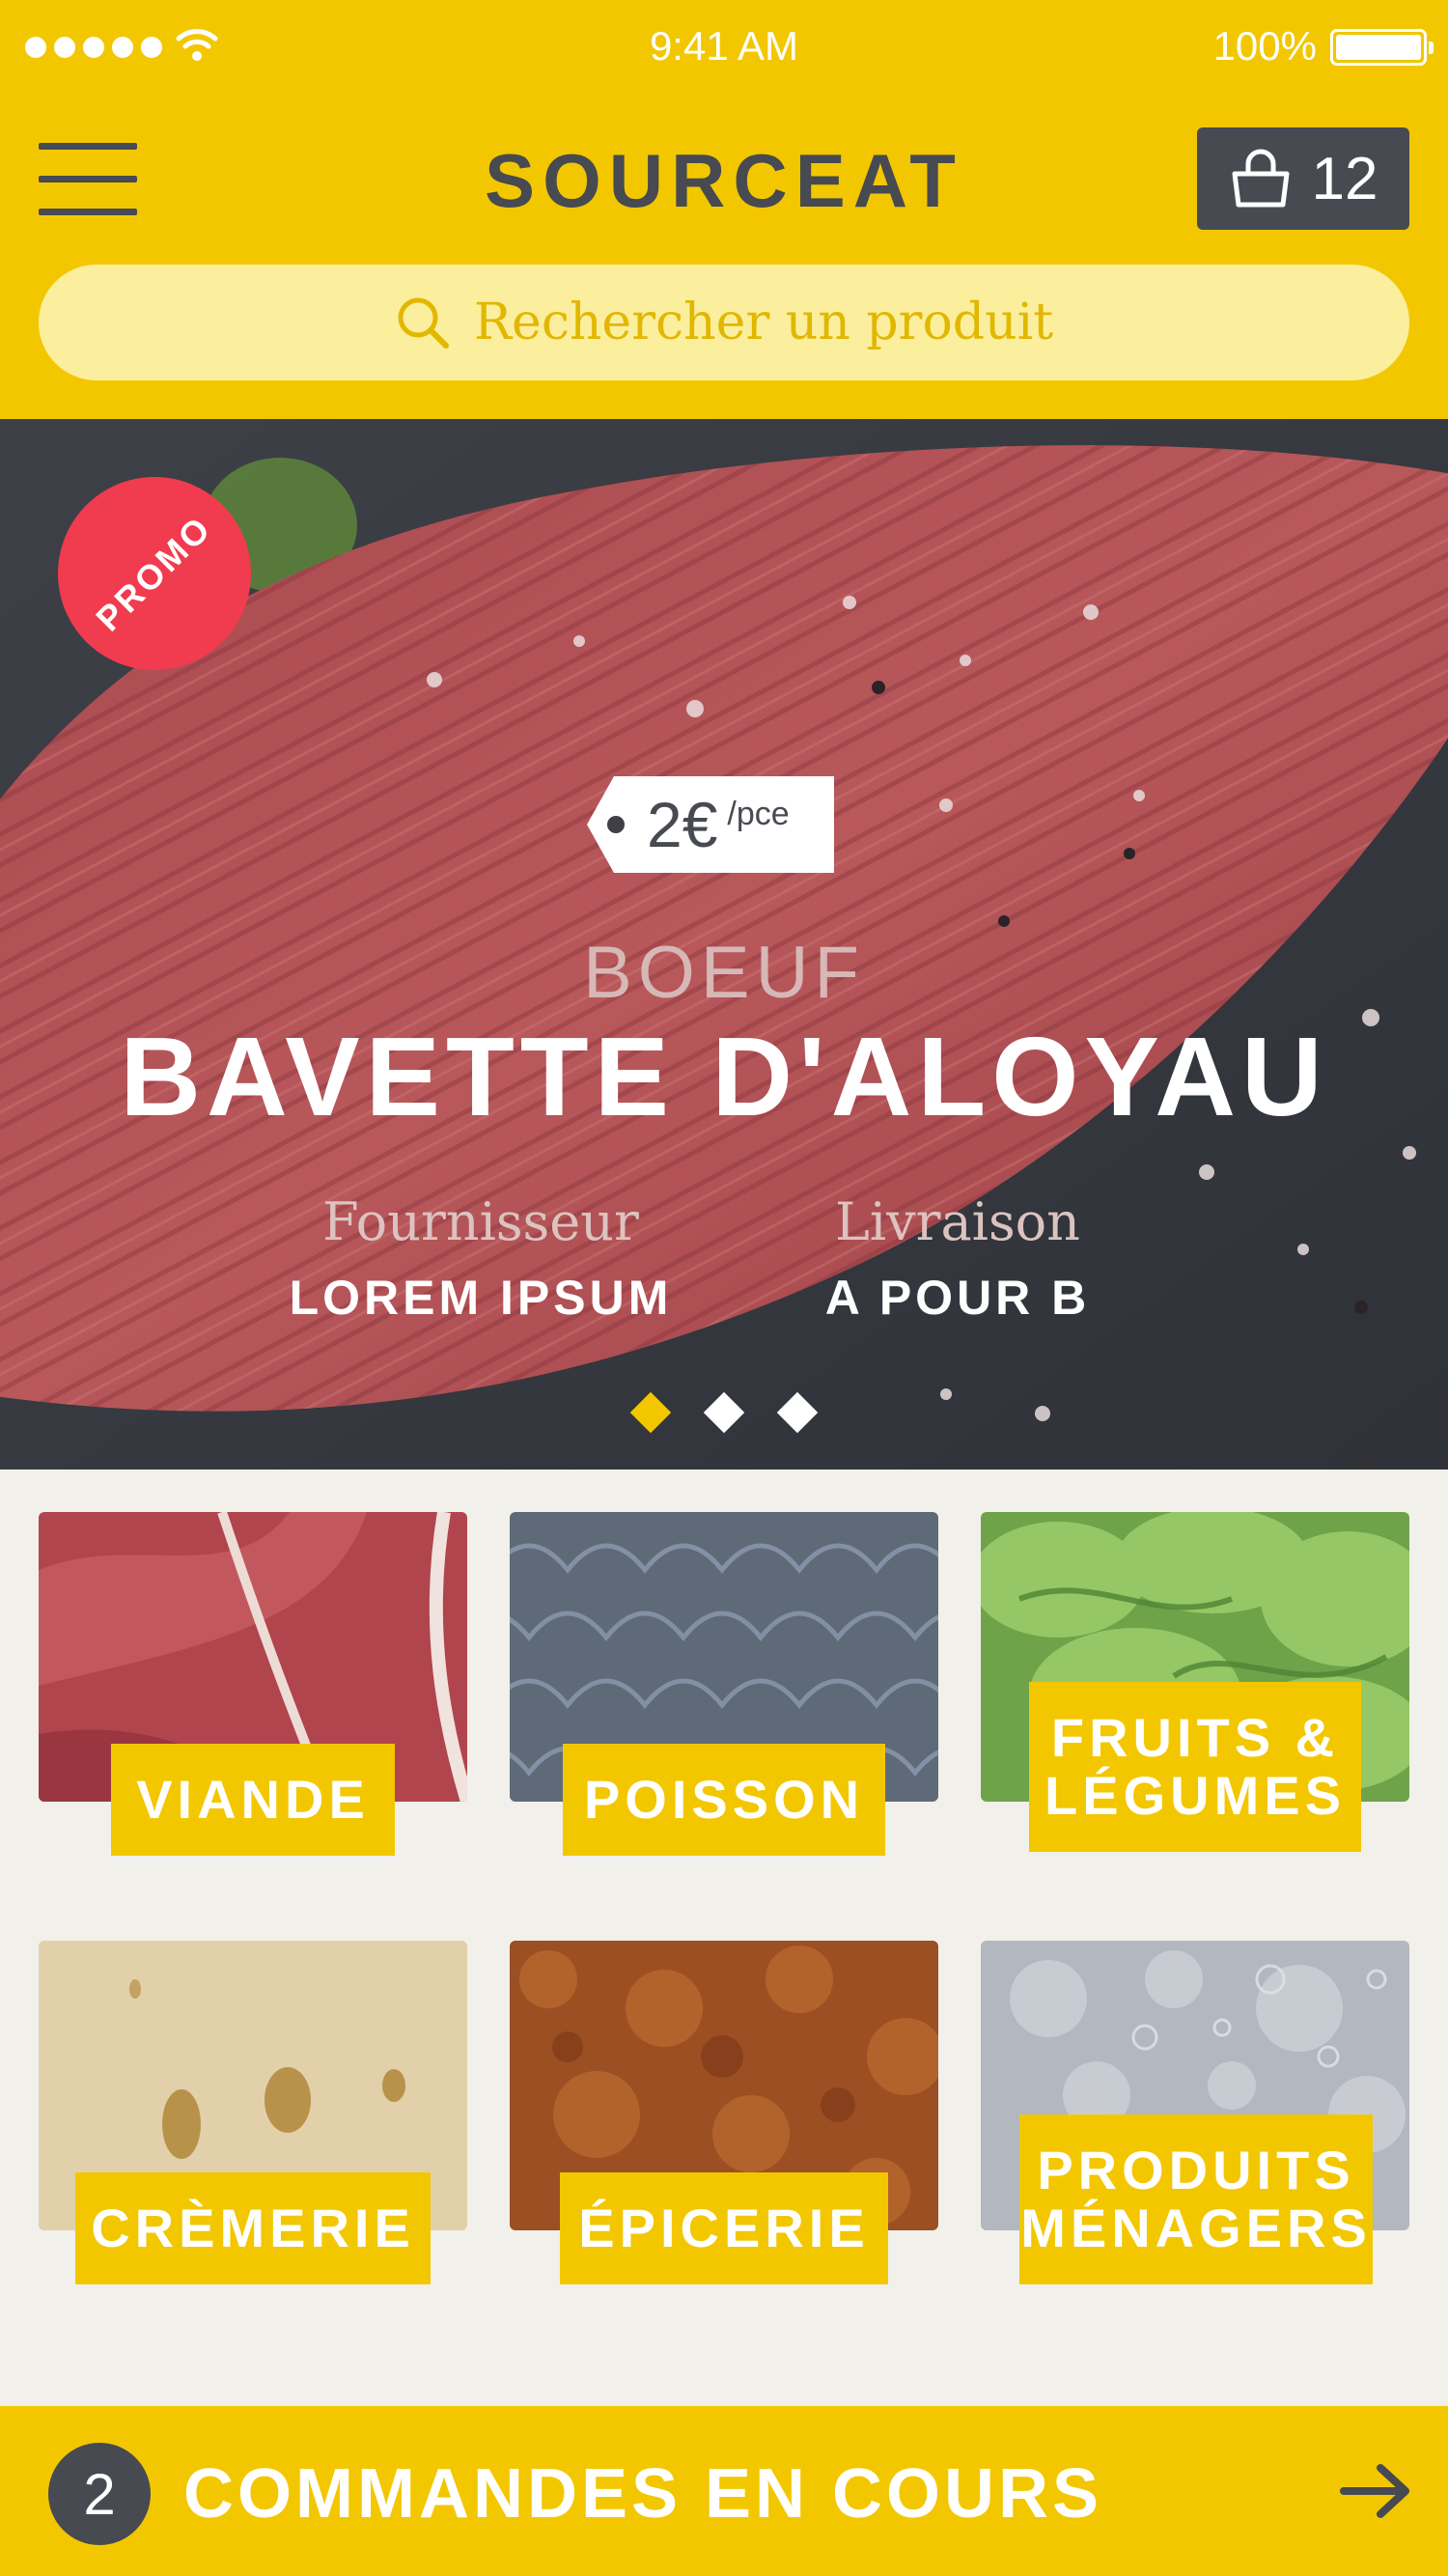 The width and height of the screenshot is (1448, 2576). What do you see at coordinates (724, 1077) in the screenshot?
I see `product-title: BAVETTE D'ALOYAU` at bounding box center [724, 1077].